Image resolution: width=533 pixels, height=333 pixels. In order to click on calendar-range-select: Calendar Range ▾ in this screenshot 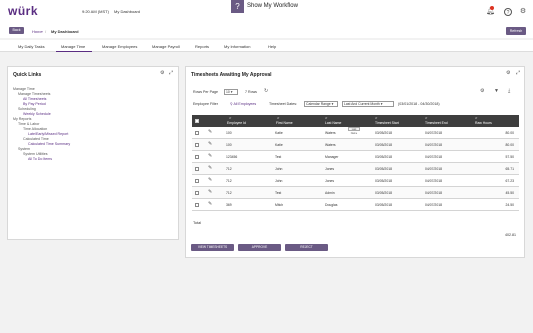, I will do `click(321, 104)`.